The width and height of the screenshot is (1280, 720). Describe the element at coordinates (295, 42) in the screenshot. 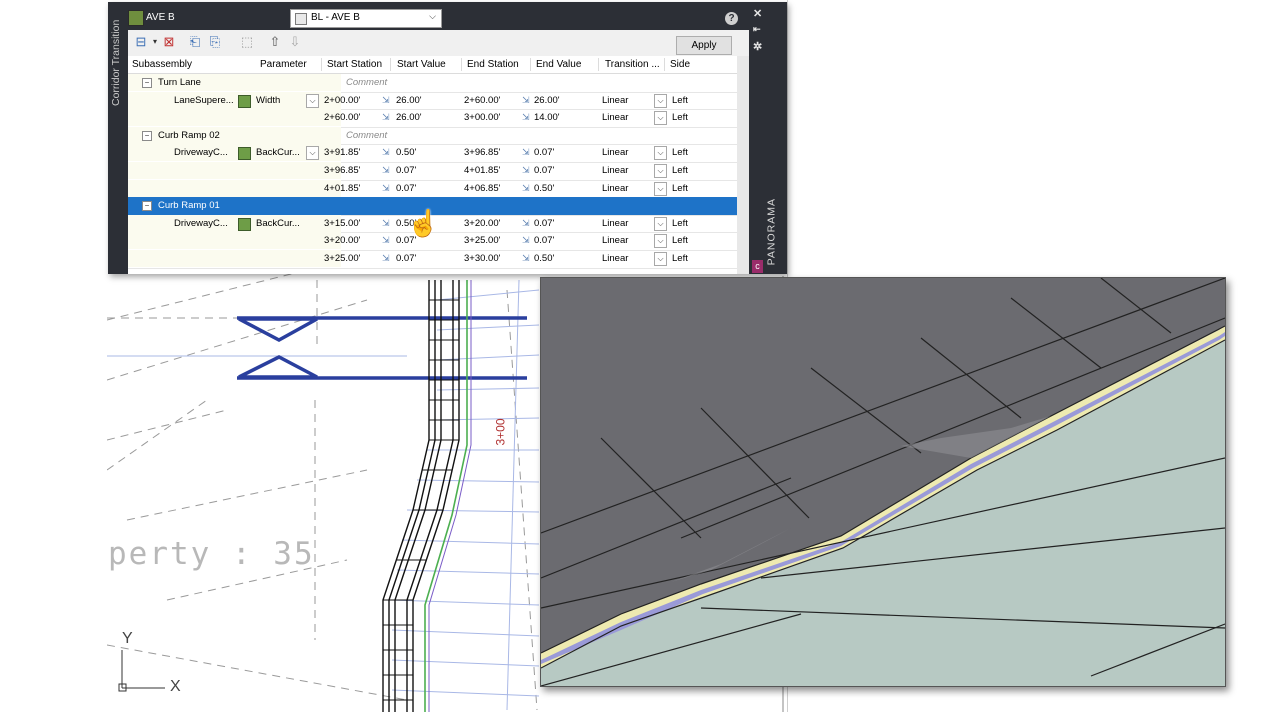

I see `move-down-icon: ⇩` at that location.